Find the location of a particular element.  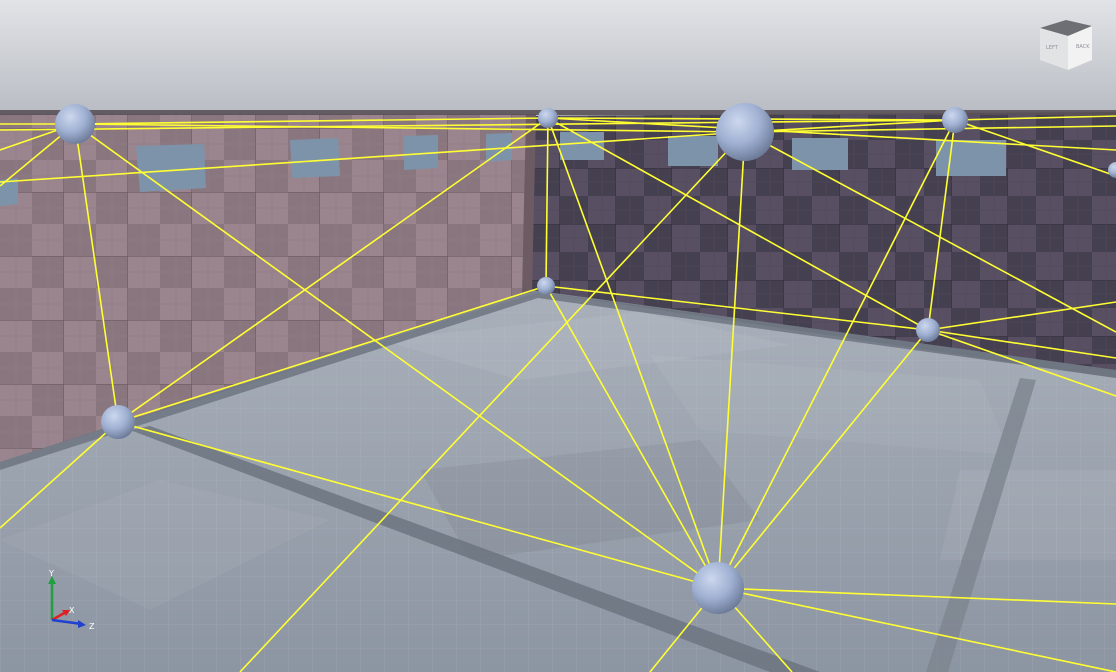

view-cube-left-label: LEFT is located at coordinates (1052, 48).